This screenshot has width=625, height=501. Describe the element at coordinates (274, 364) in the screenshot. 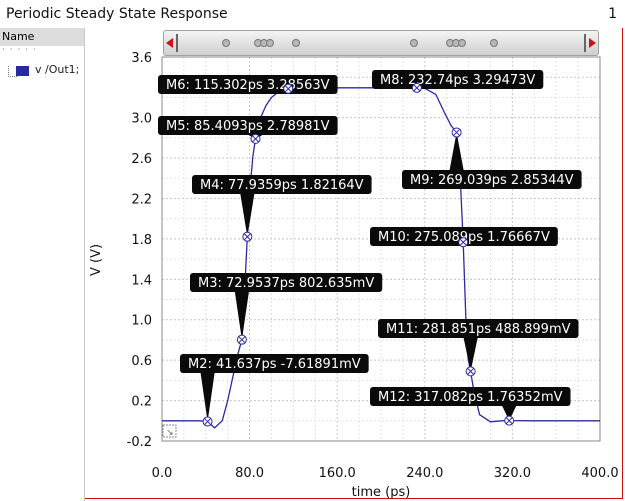

I see `marker-label: M2: 41.637ps -7.61891mV` at that location.